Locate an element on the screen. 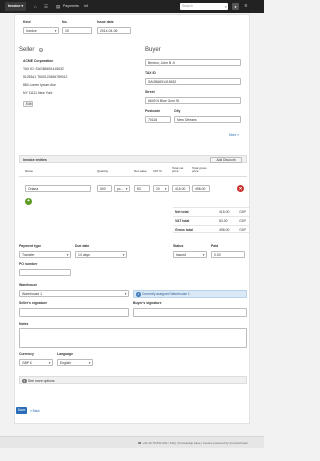  app-menu-button: Invoice ▾ is located at coordinates (16, 6).